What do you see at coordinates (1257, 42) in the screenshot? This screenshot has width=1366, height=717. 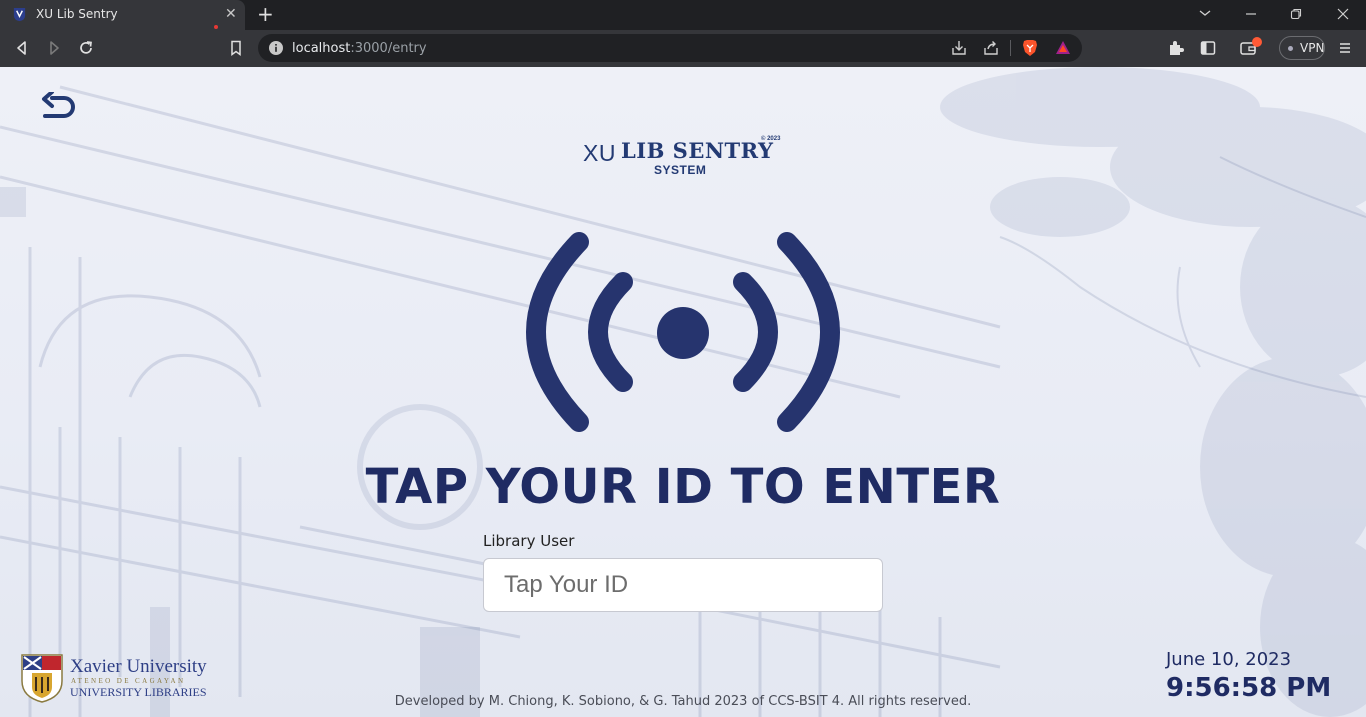 I see `wallet-notification-badge` at bounding box center [1257, 42].